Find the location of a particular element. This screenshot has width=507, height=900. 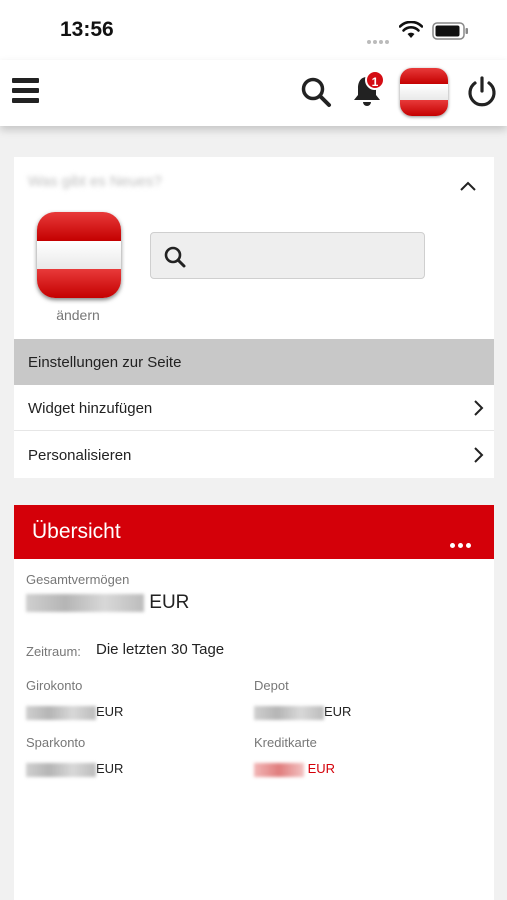

credit-card-value: EUR is located at coordinates (294, 769).